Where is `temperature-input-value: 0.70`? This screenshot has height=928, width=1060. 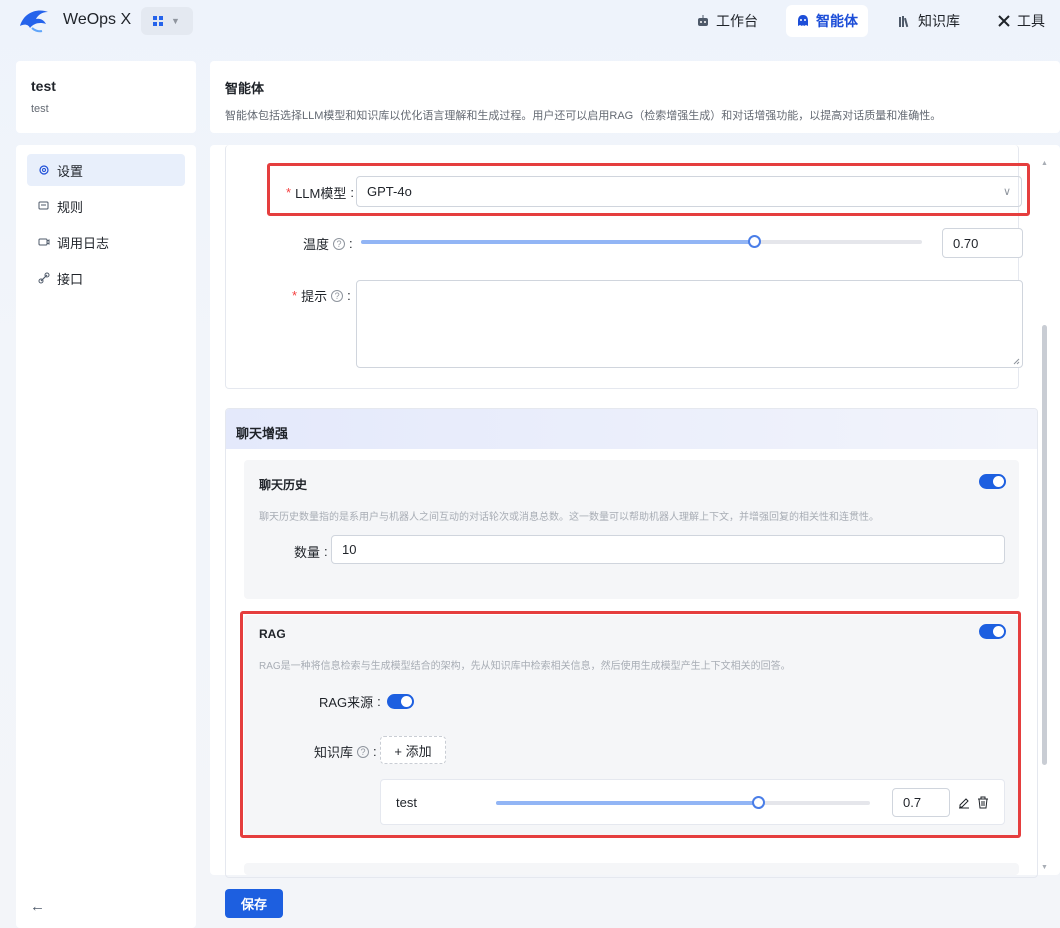
temperature-input-value: 0.70 is located at coordinates (966, 243).